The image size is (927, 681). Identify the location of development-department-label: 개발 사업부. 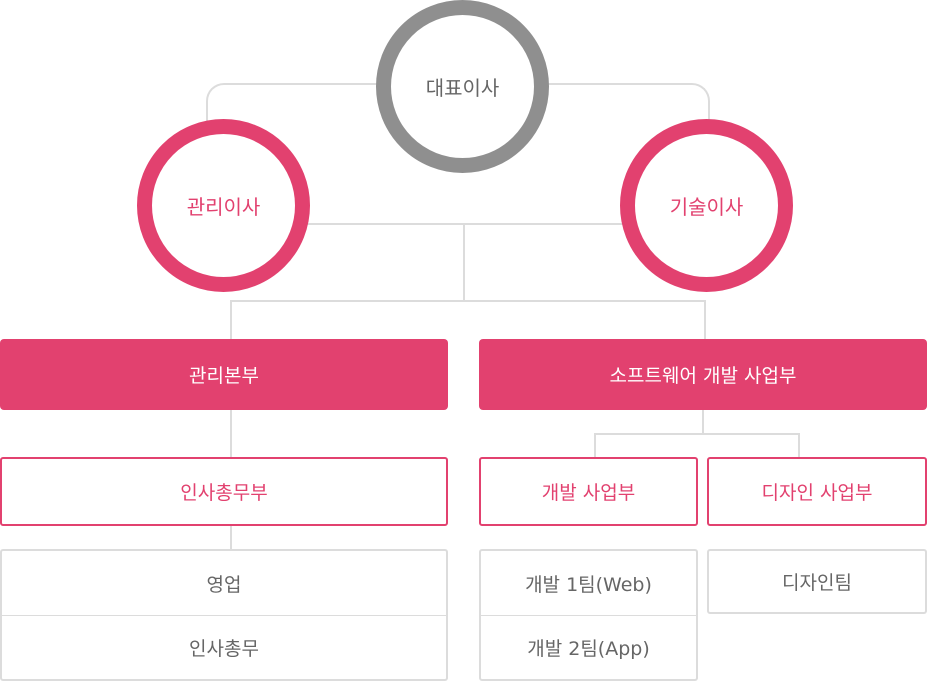
(588, 493).